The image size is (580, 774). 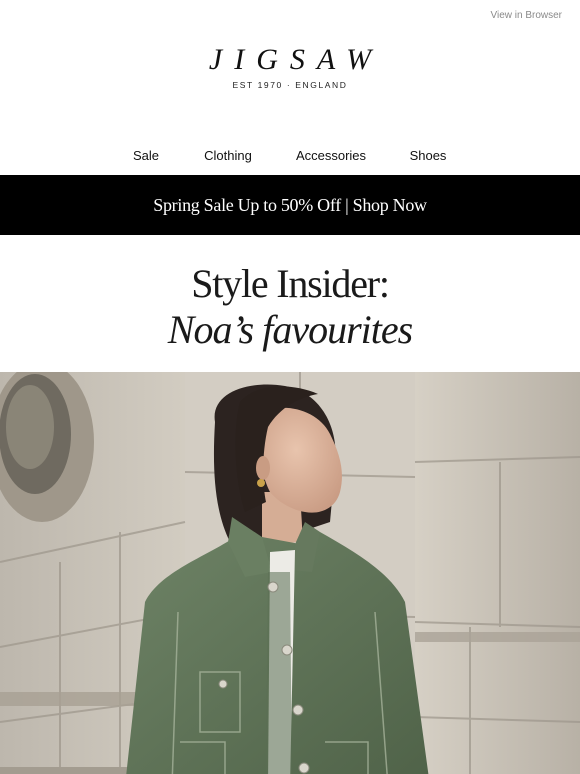 I want to click on logo-link: JIGSAW EST 1970 · ENGLAND, so click(x=290, y=67).